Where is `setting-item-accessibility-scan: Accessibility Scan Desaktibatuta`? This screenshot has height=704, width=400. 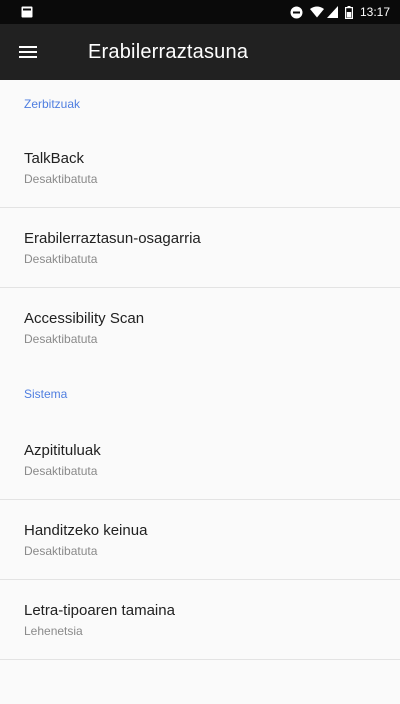
setting-item-accessibility-scan: Accessibility Scan Desaktibatuta is located at coordinates (200, 328).